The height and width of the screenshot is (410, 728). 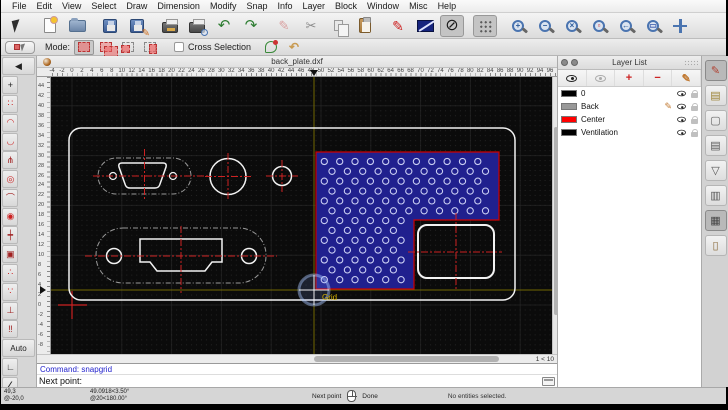 What do you see at coordinates (17, 26) in the screenshot?
I see `pointer-tool-icon` at bounding box center [17, 26].